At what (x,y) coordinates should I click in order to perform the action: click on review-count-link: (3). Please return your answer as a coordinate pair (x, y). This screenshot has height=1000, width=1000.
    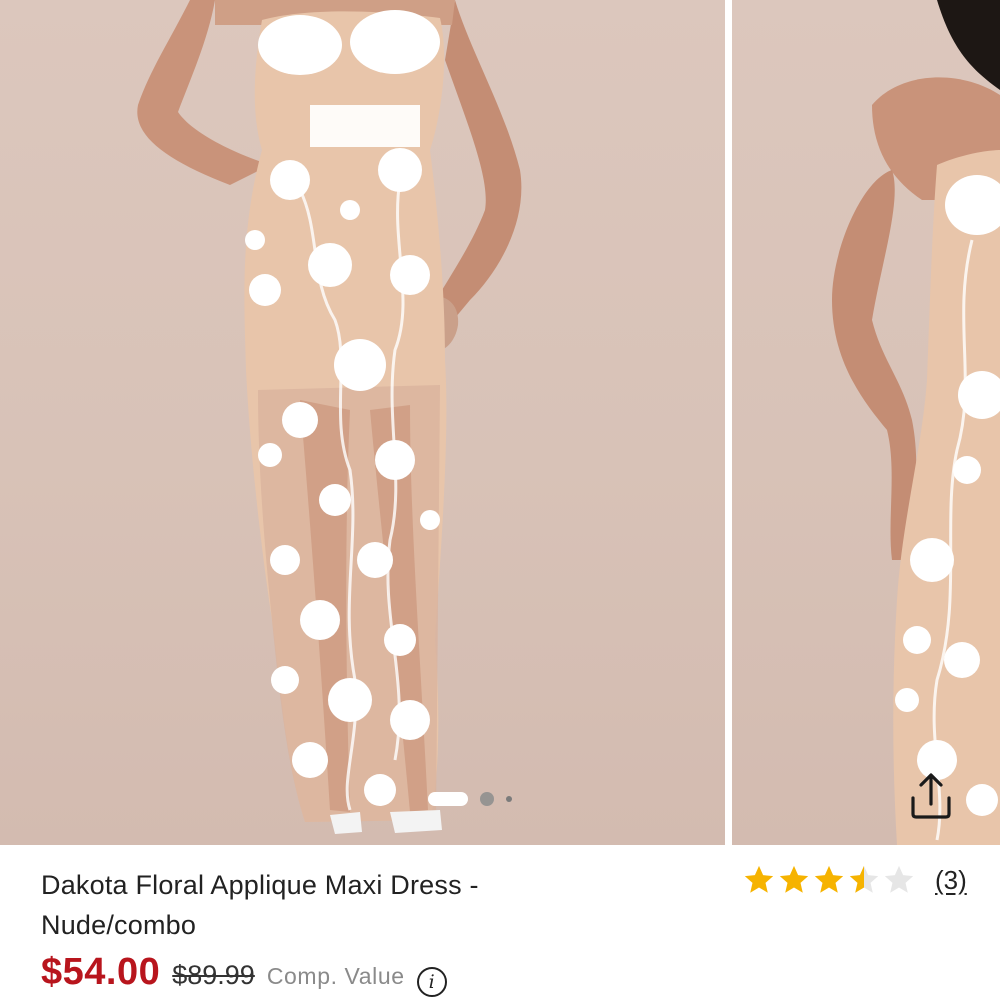
    Looking at the image, I should click on (951, 880).